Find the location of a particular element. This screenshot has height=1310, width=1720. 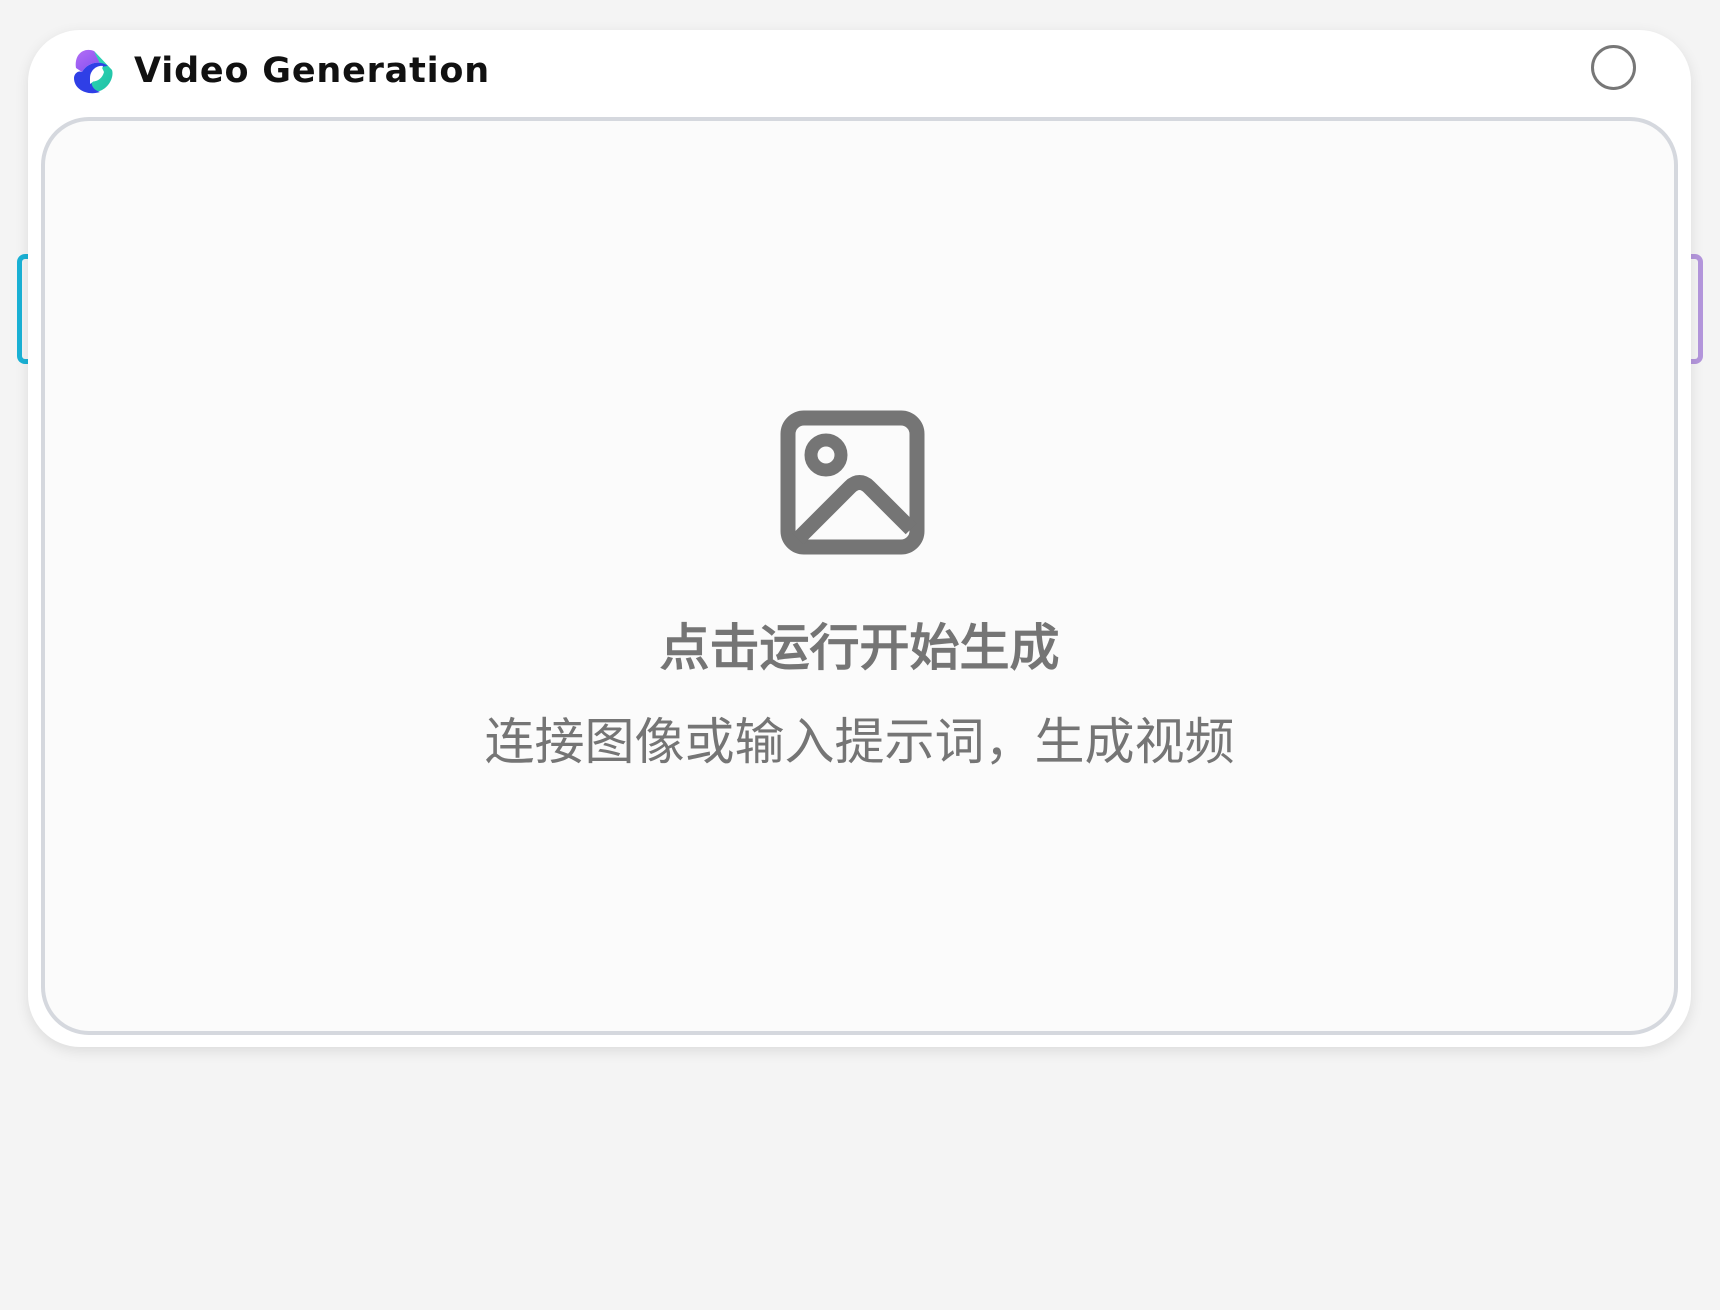

image-placeholder-icon is located at coordinates (852, 482).